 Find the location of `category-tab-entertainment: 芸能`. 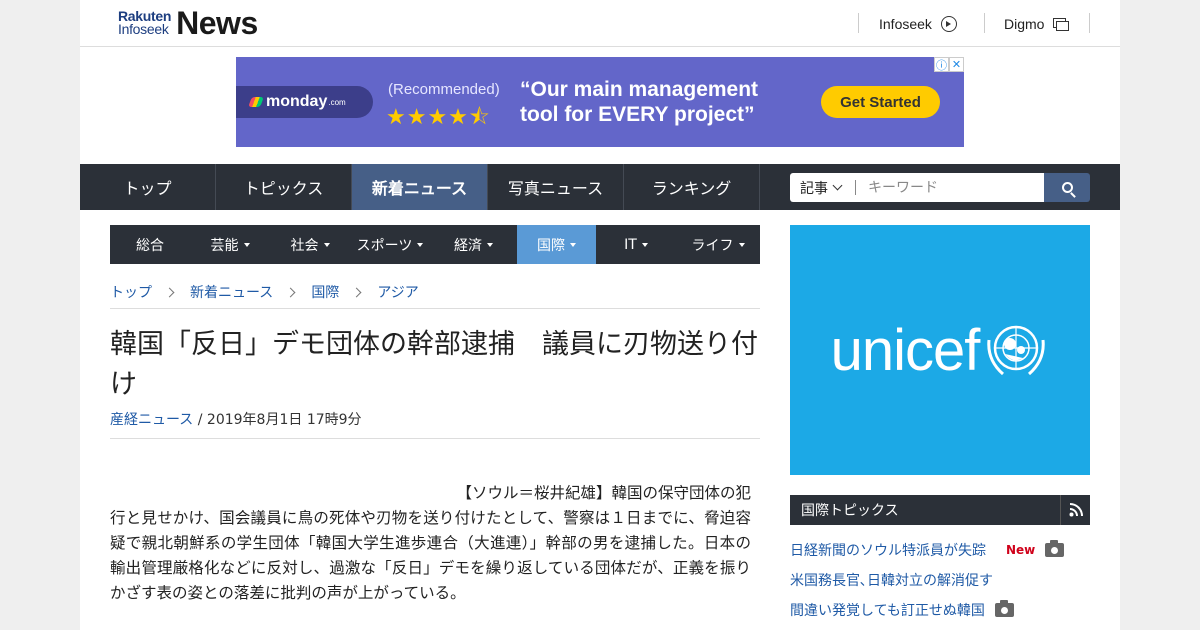

category-tab-entertainment: 芸能 is located at coordinates (230, 244).